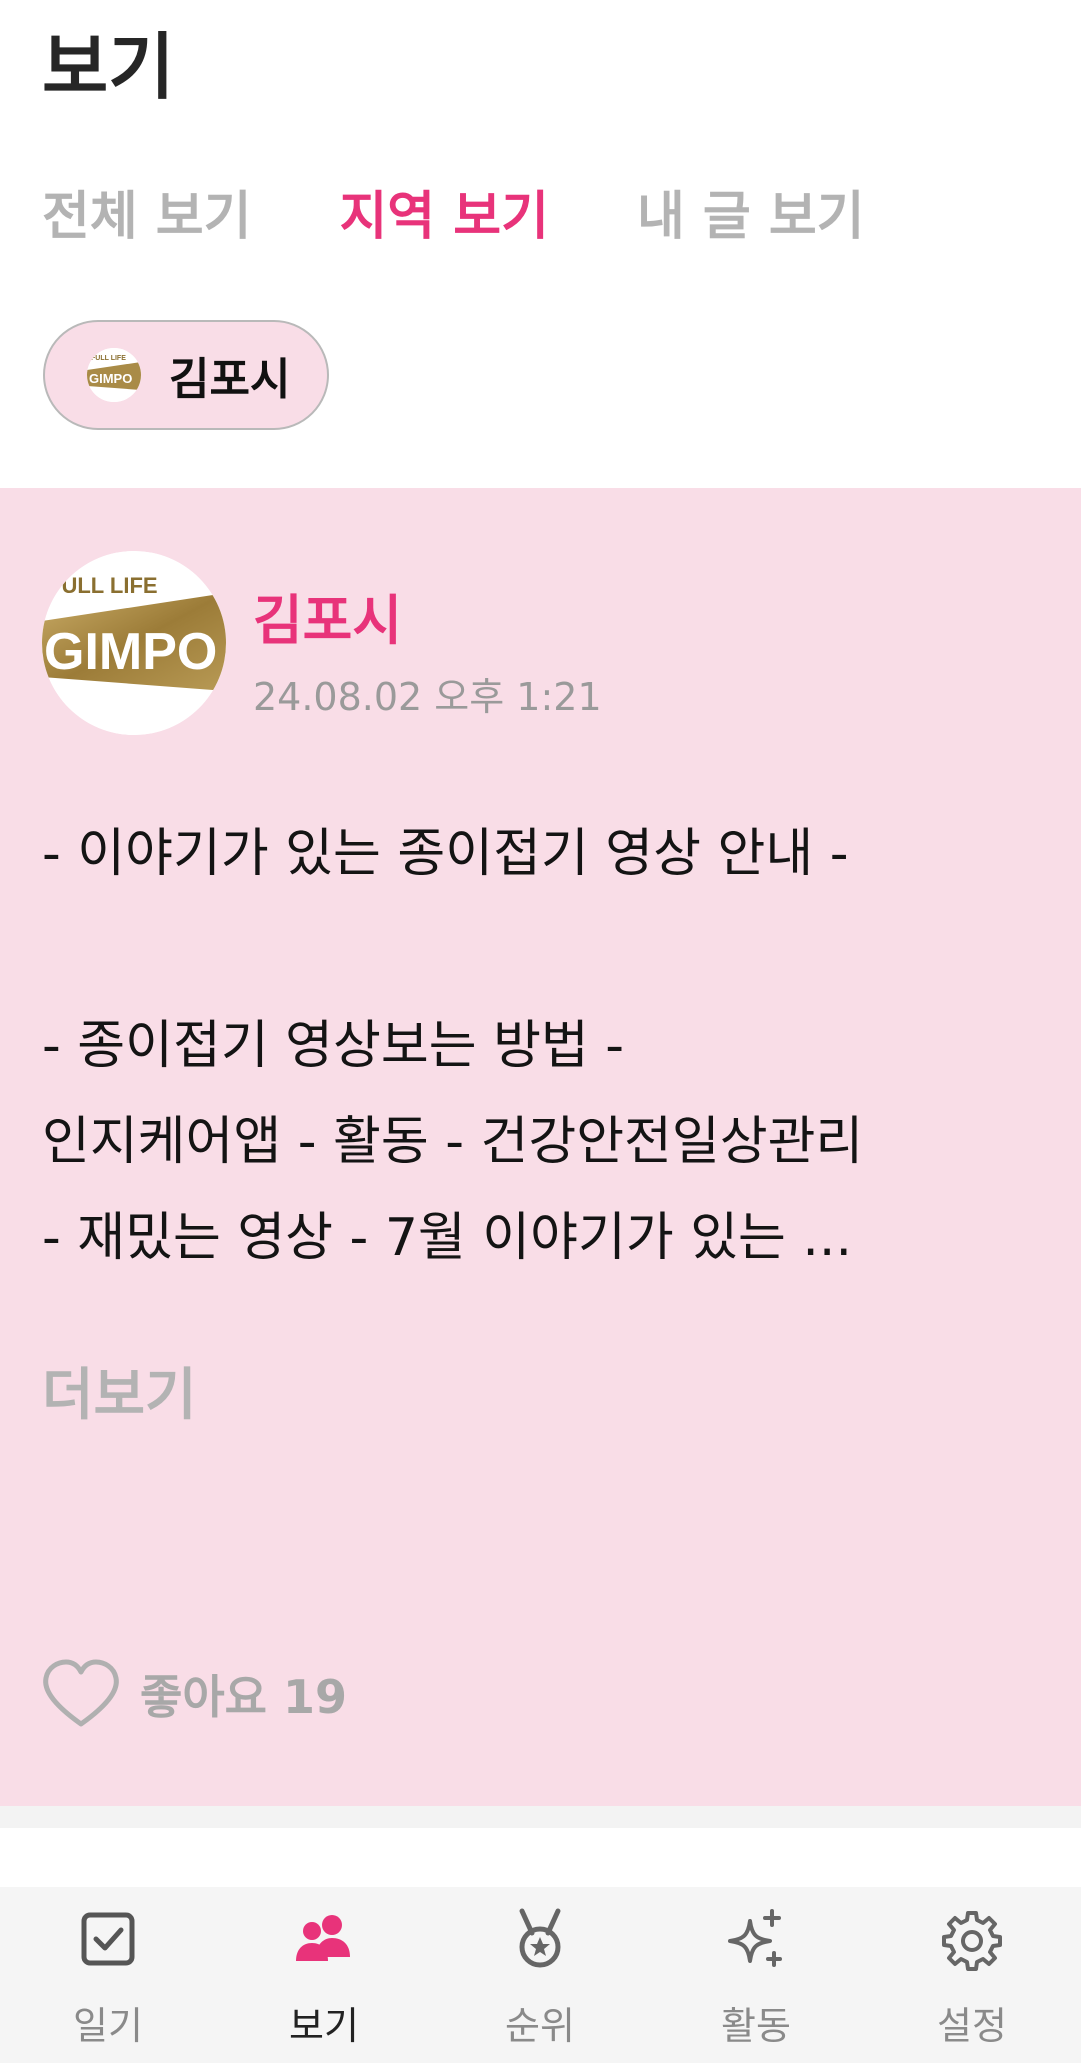 This screenshot has height=2063, width=1081. Describe the element at coordinates (230, 379) in the screenshot. I see `region-filter-label: 김포시` at that location.